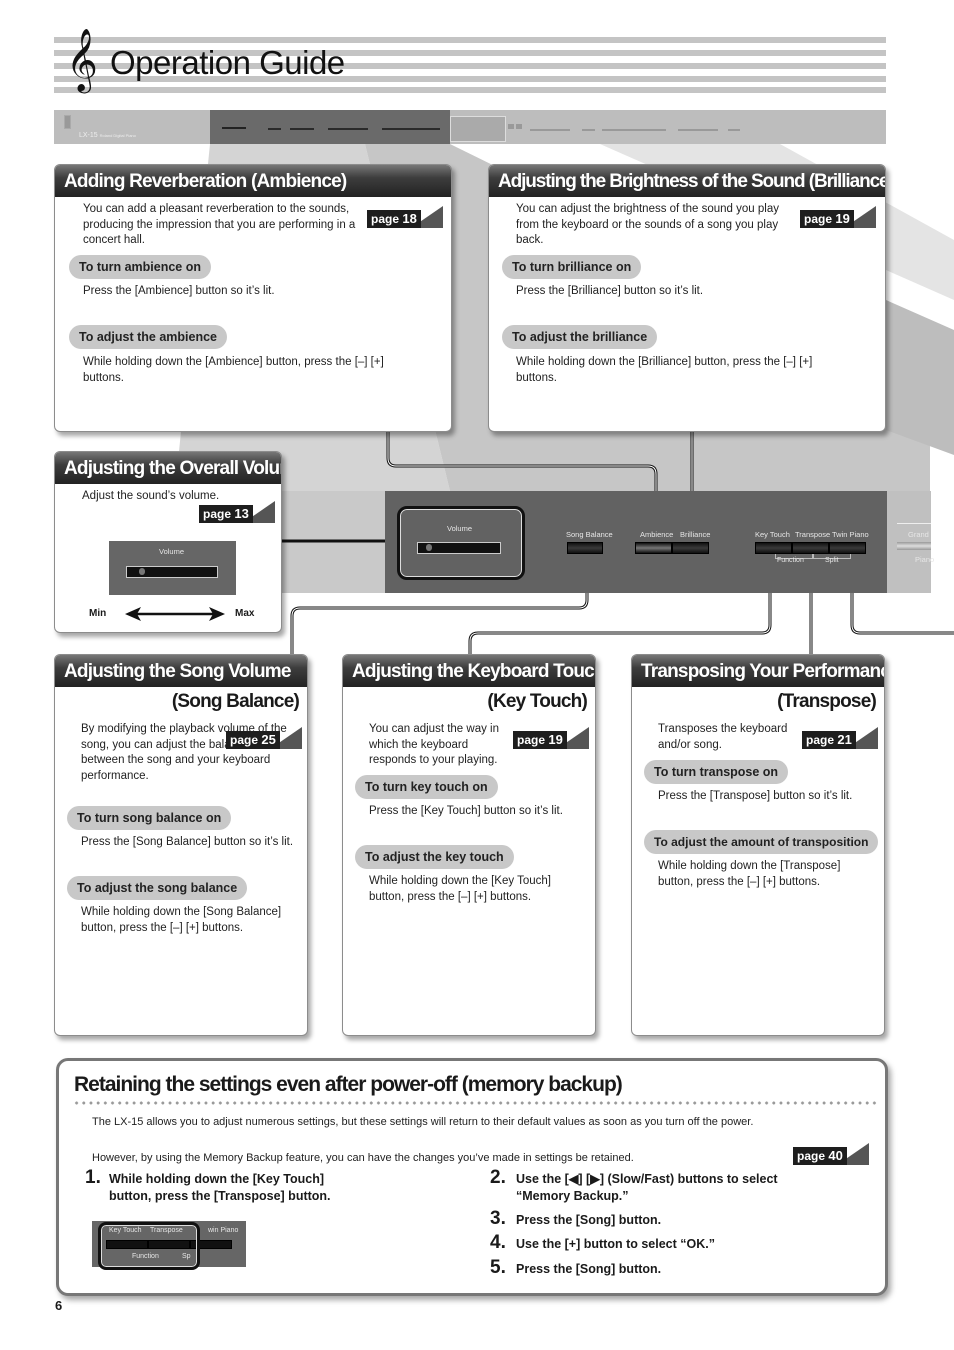 This screenshot has height=1350, width=954. I want to click on volume-min-label: Min, so click(98, 613).